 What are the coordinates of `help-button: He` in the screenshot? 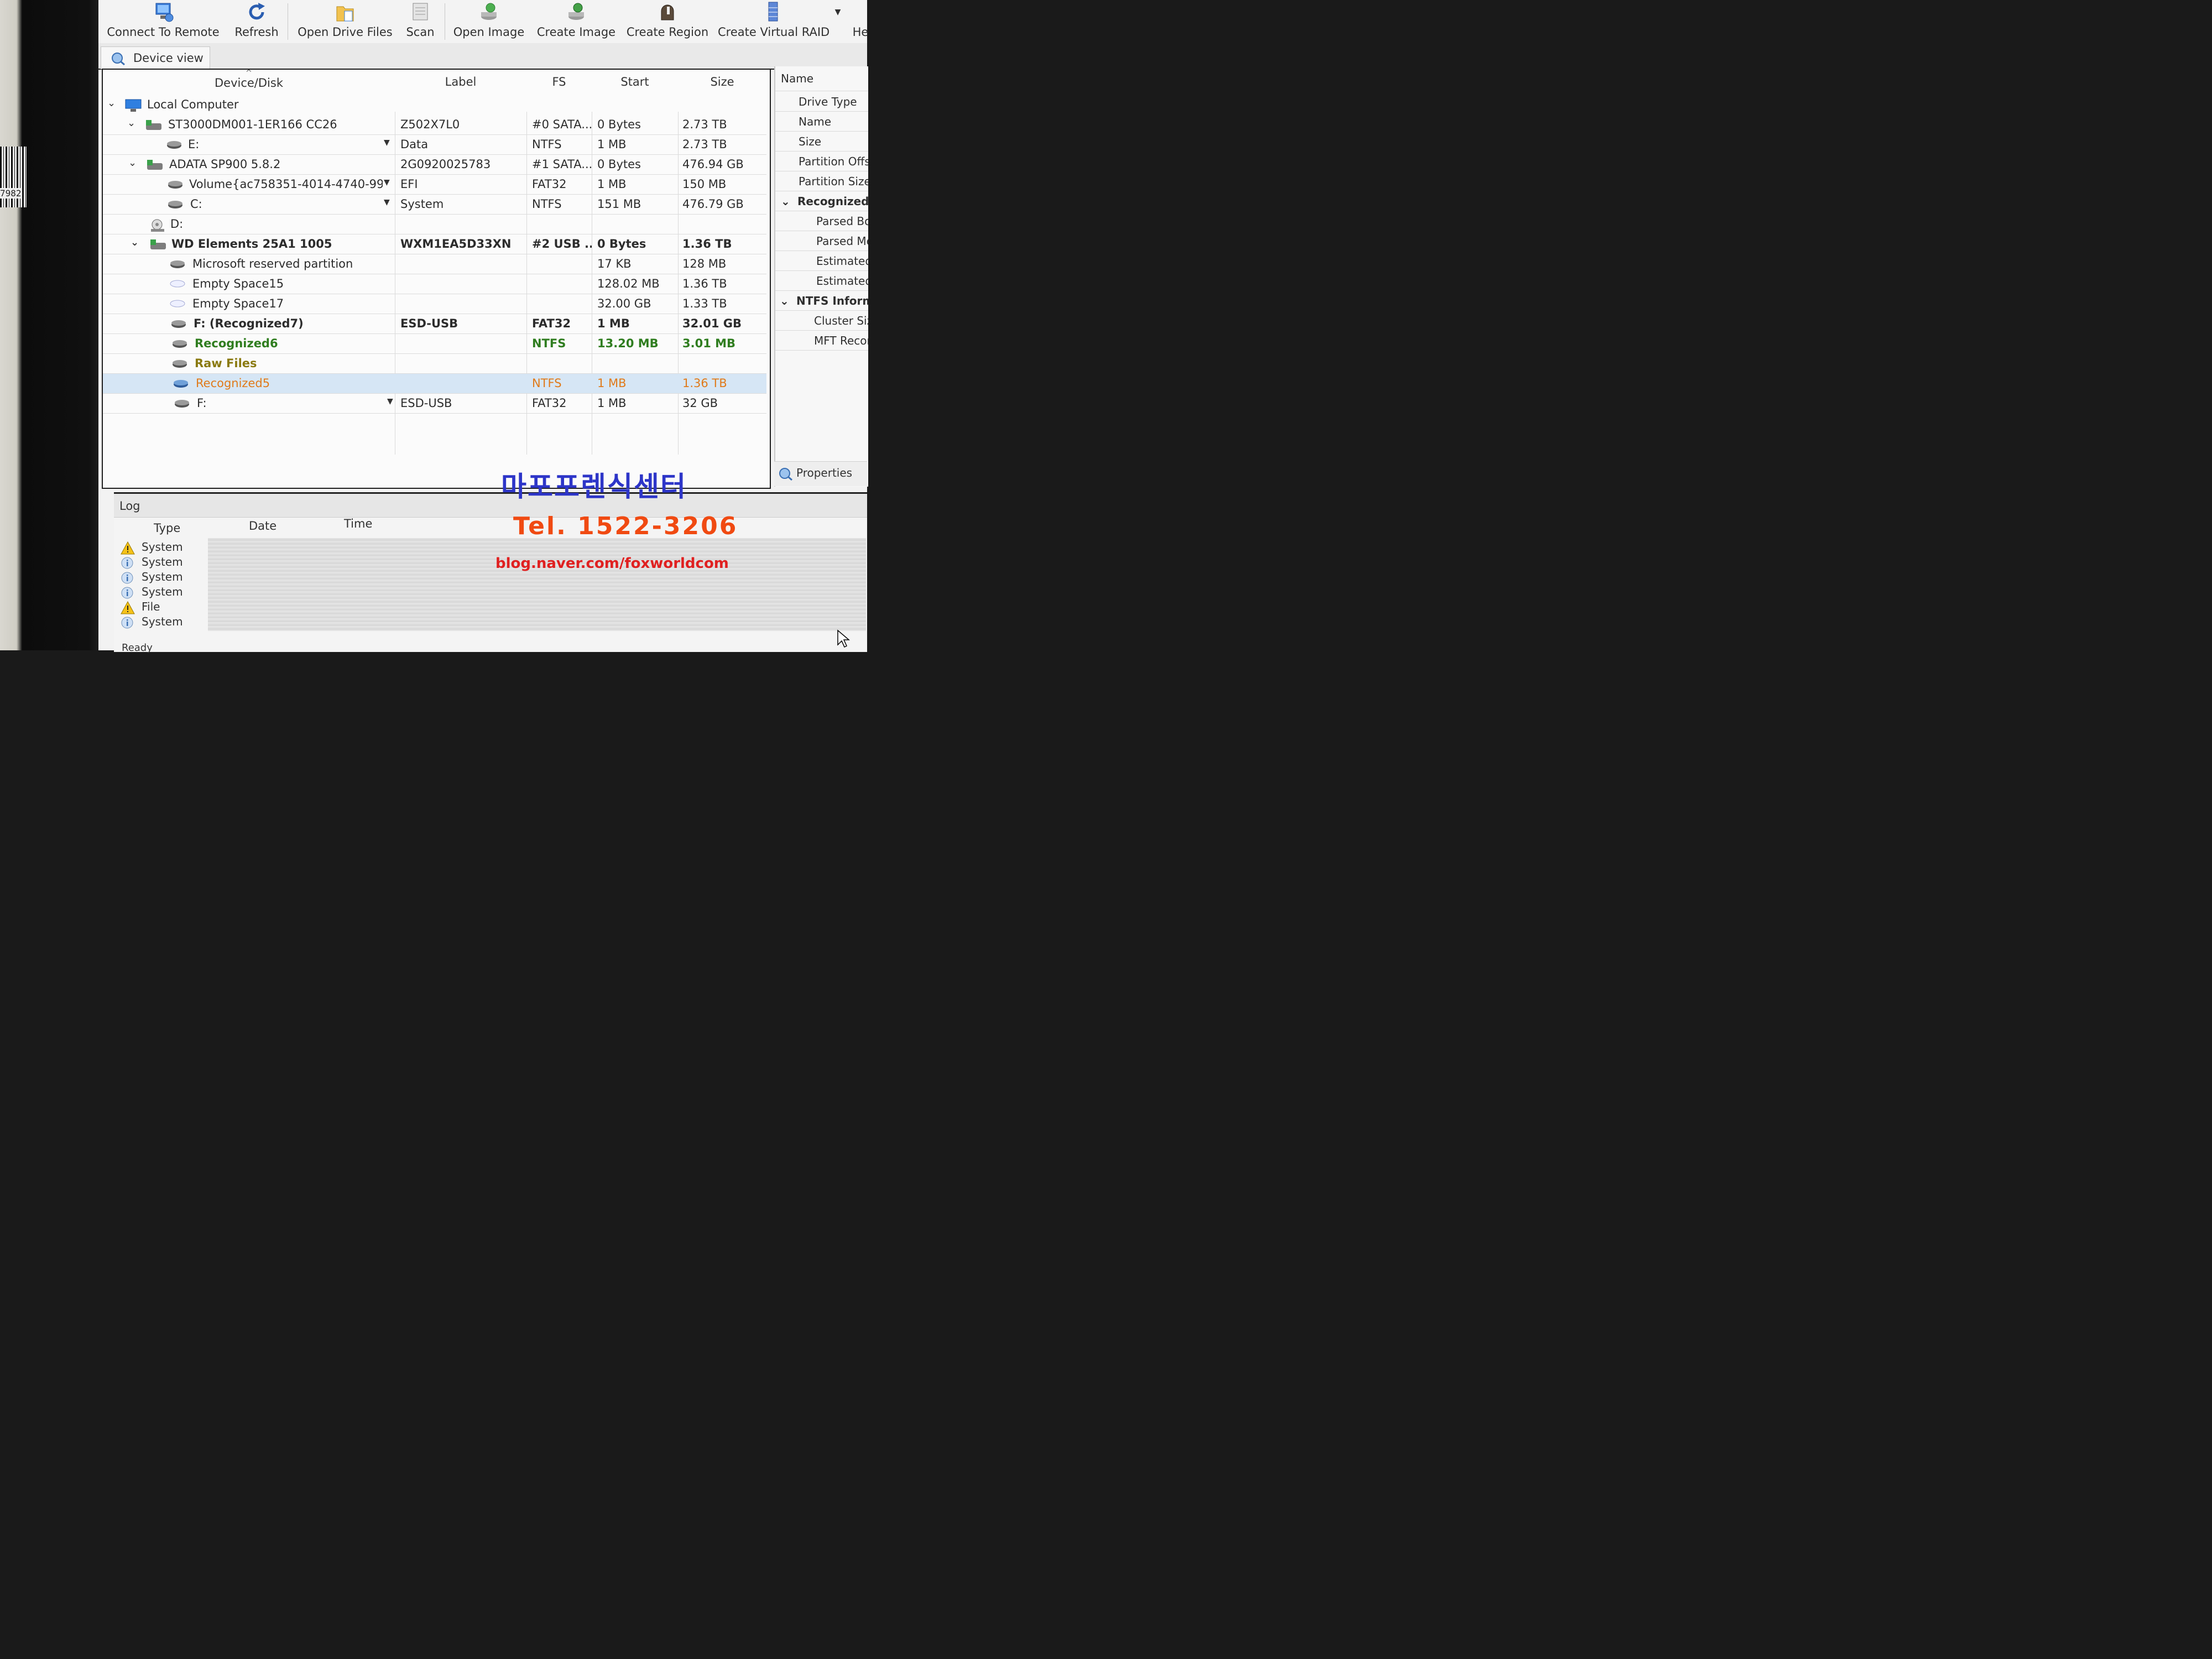 It's located at (861, 21).